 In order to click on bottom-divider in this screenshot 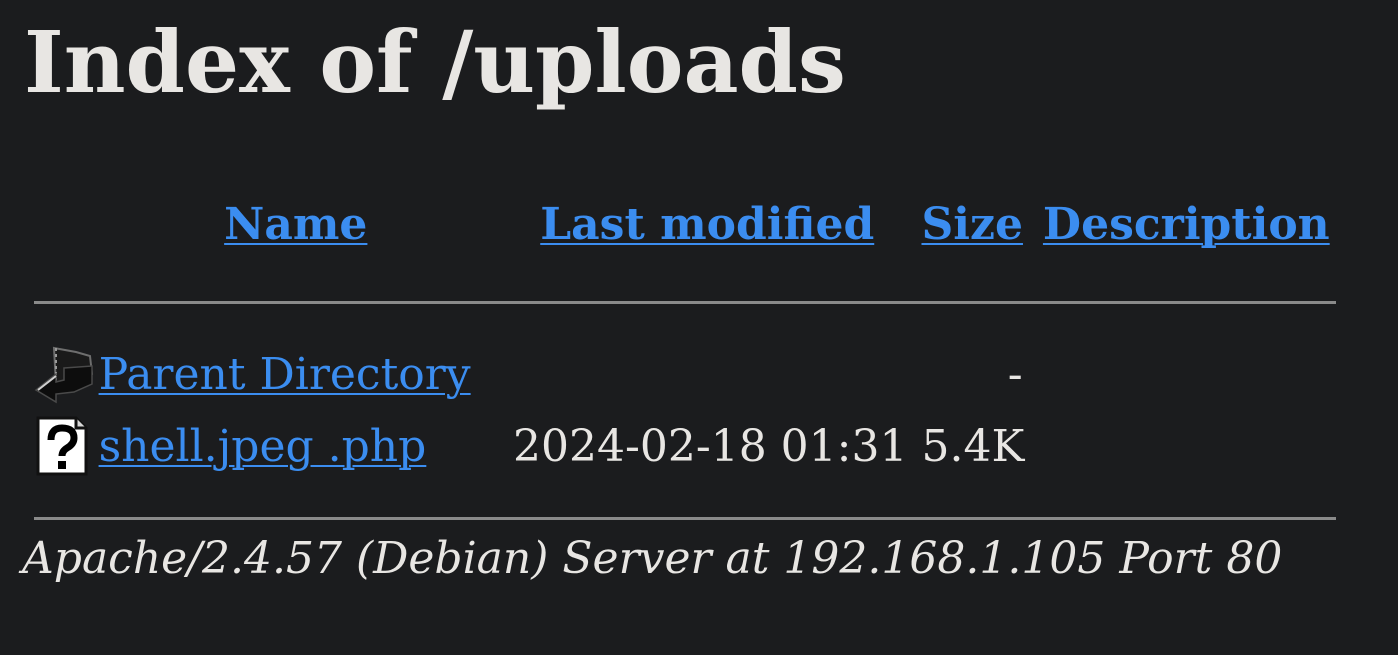, I will do `click(685, 518)`.